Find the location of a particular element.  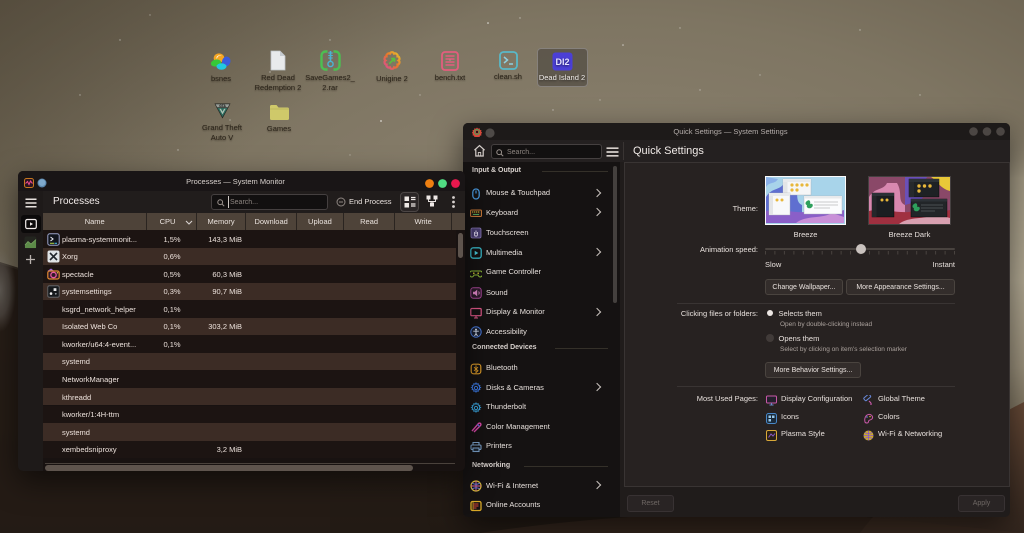

svg-text: DI2 is located at coordinates (562, 62).